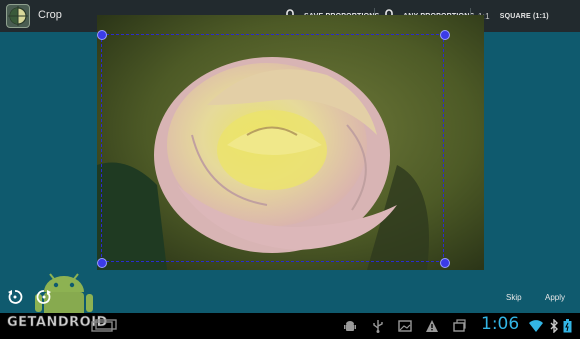 This screenshot has width=580, height=339. I want to click on battery-icon, so click(567, 326).